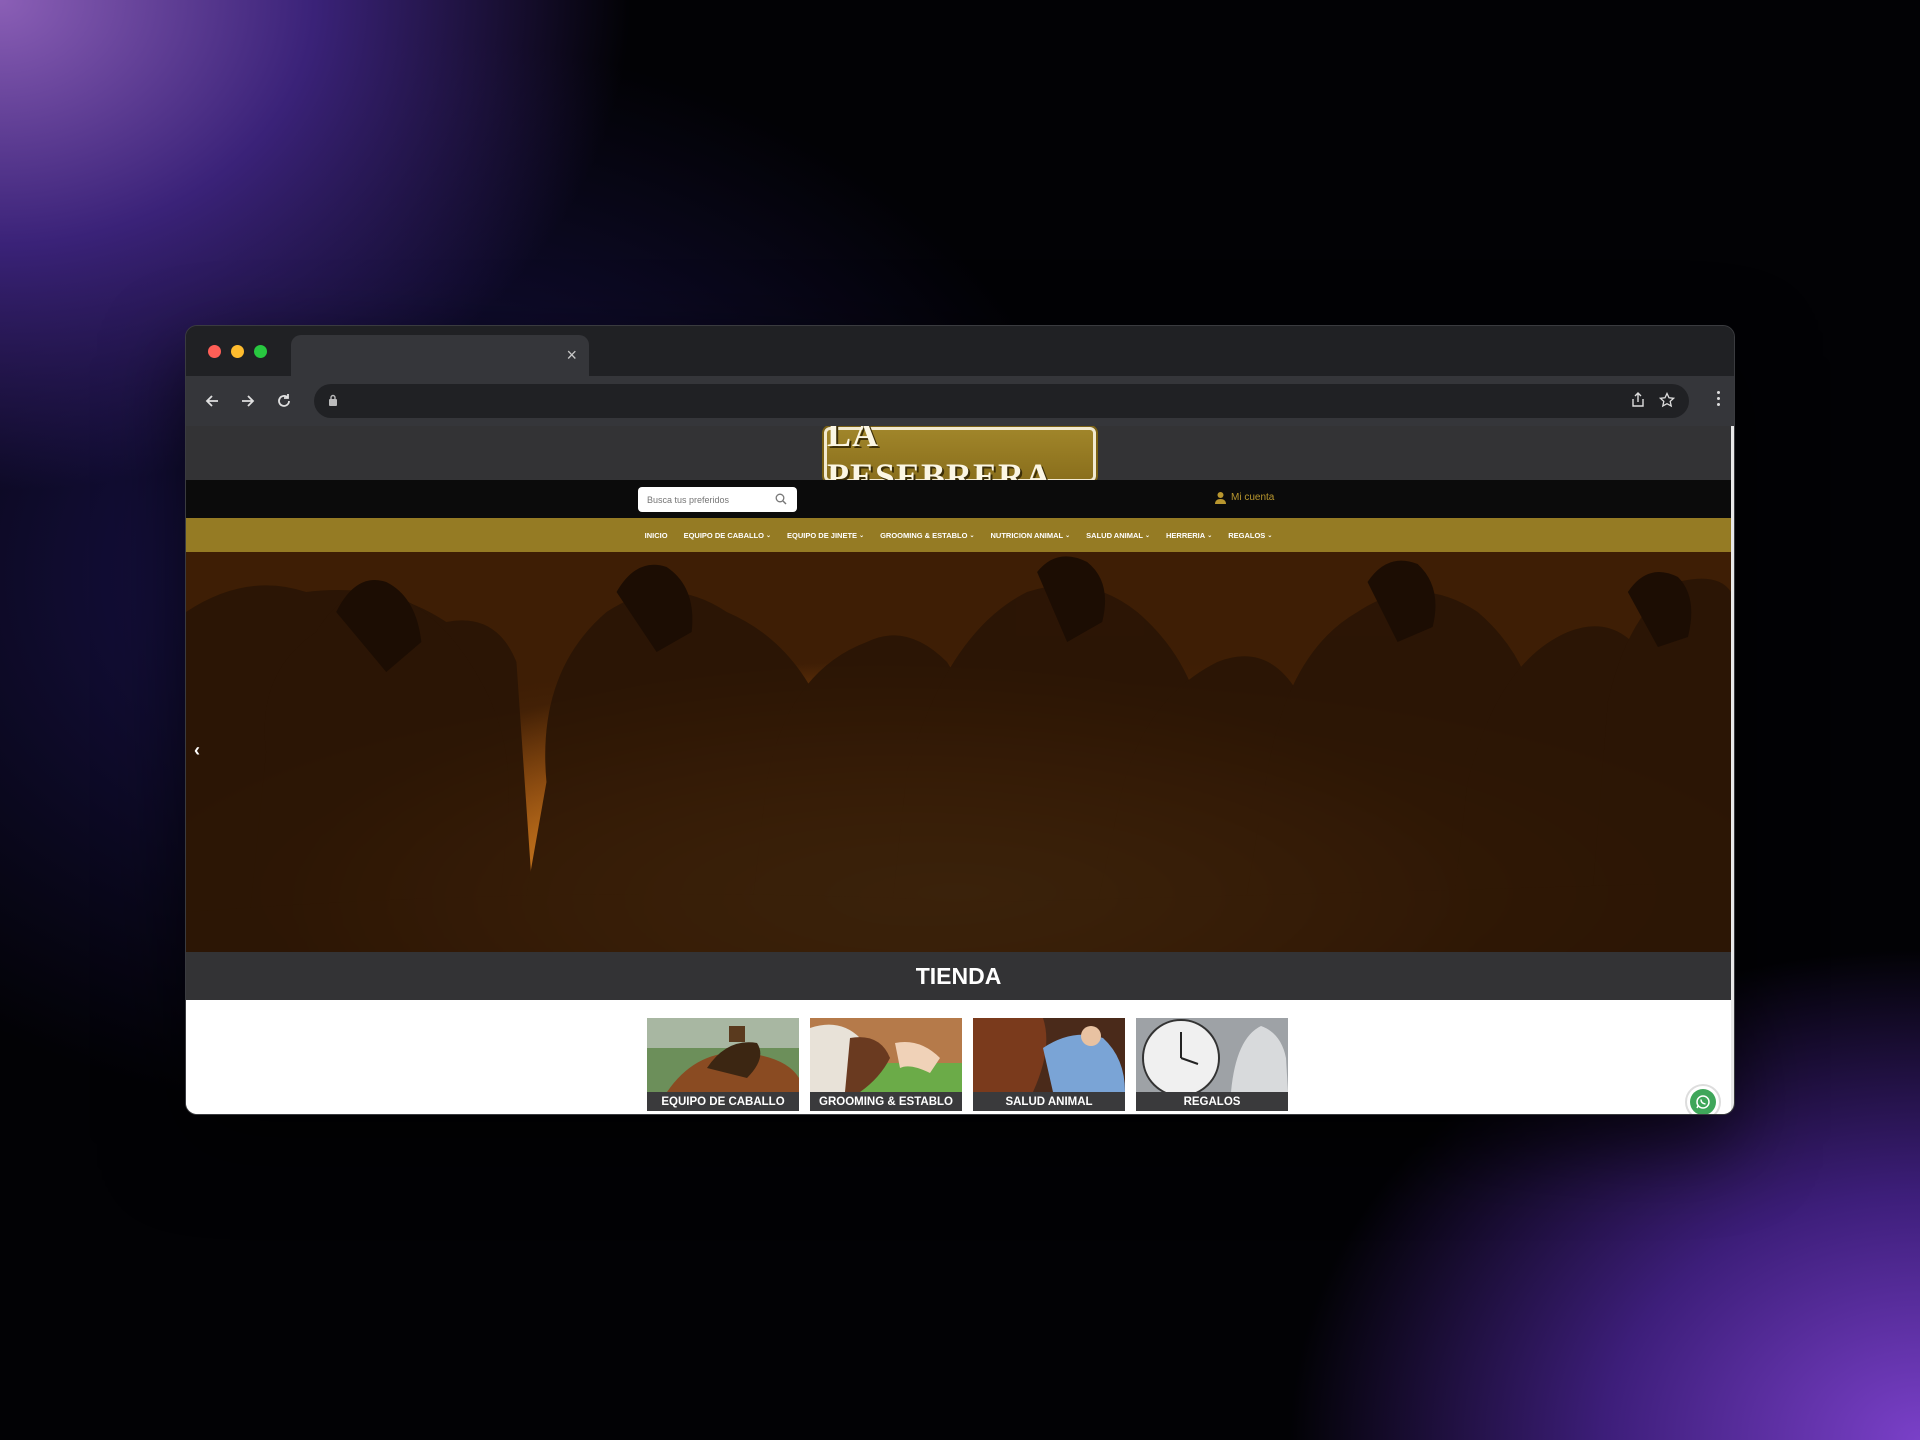  Describe the element at coordinates (1186, 535) in the screenshot. I see `nav-item-label: HERRERIA` at that location.